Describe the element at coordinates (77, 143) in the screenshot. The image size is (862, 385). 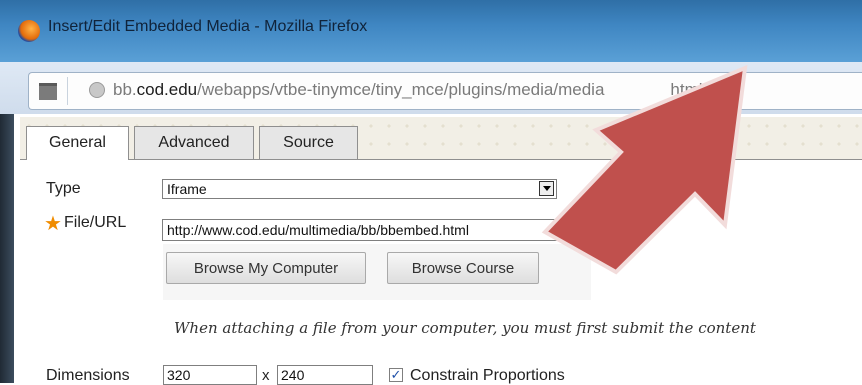
I see `tab-general: General` at that location.